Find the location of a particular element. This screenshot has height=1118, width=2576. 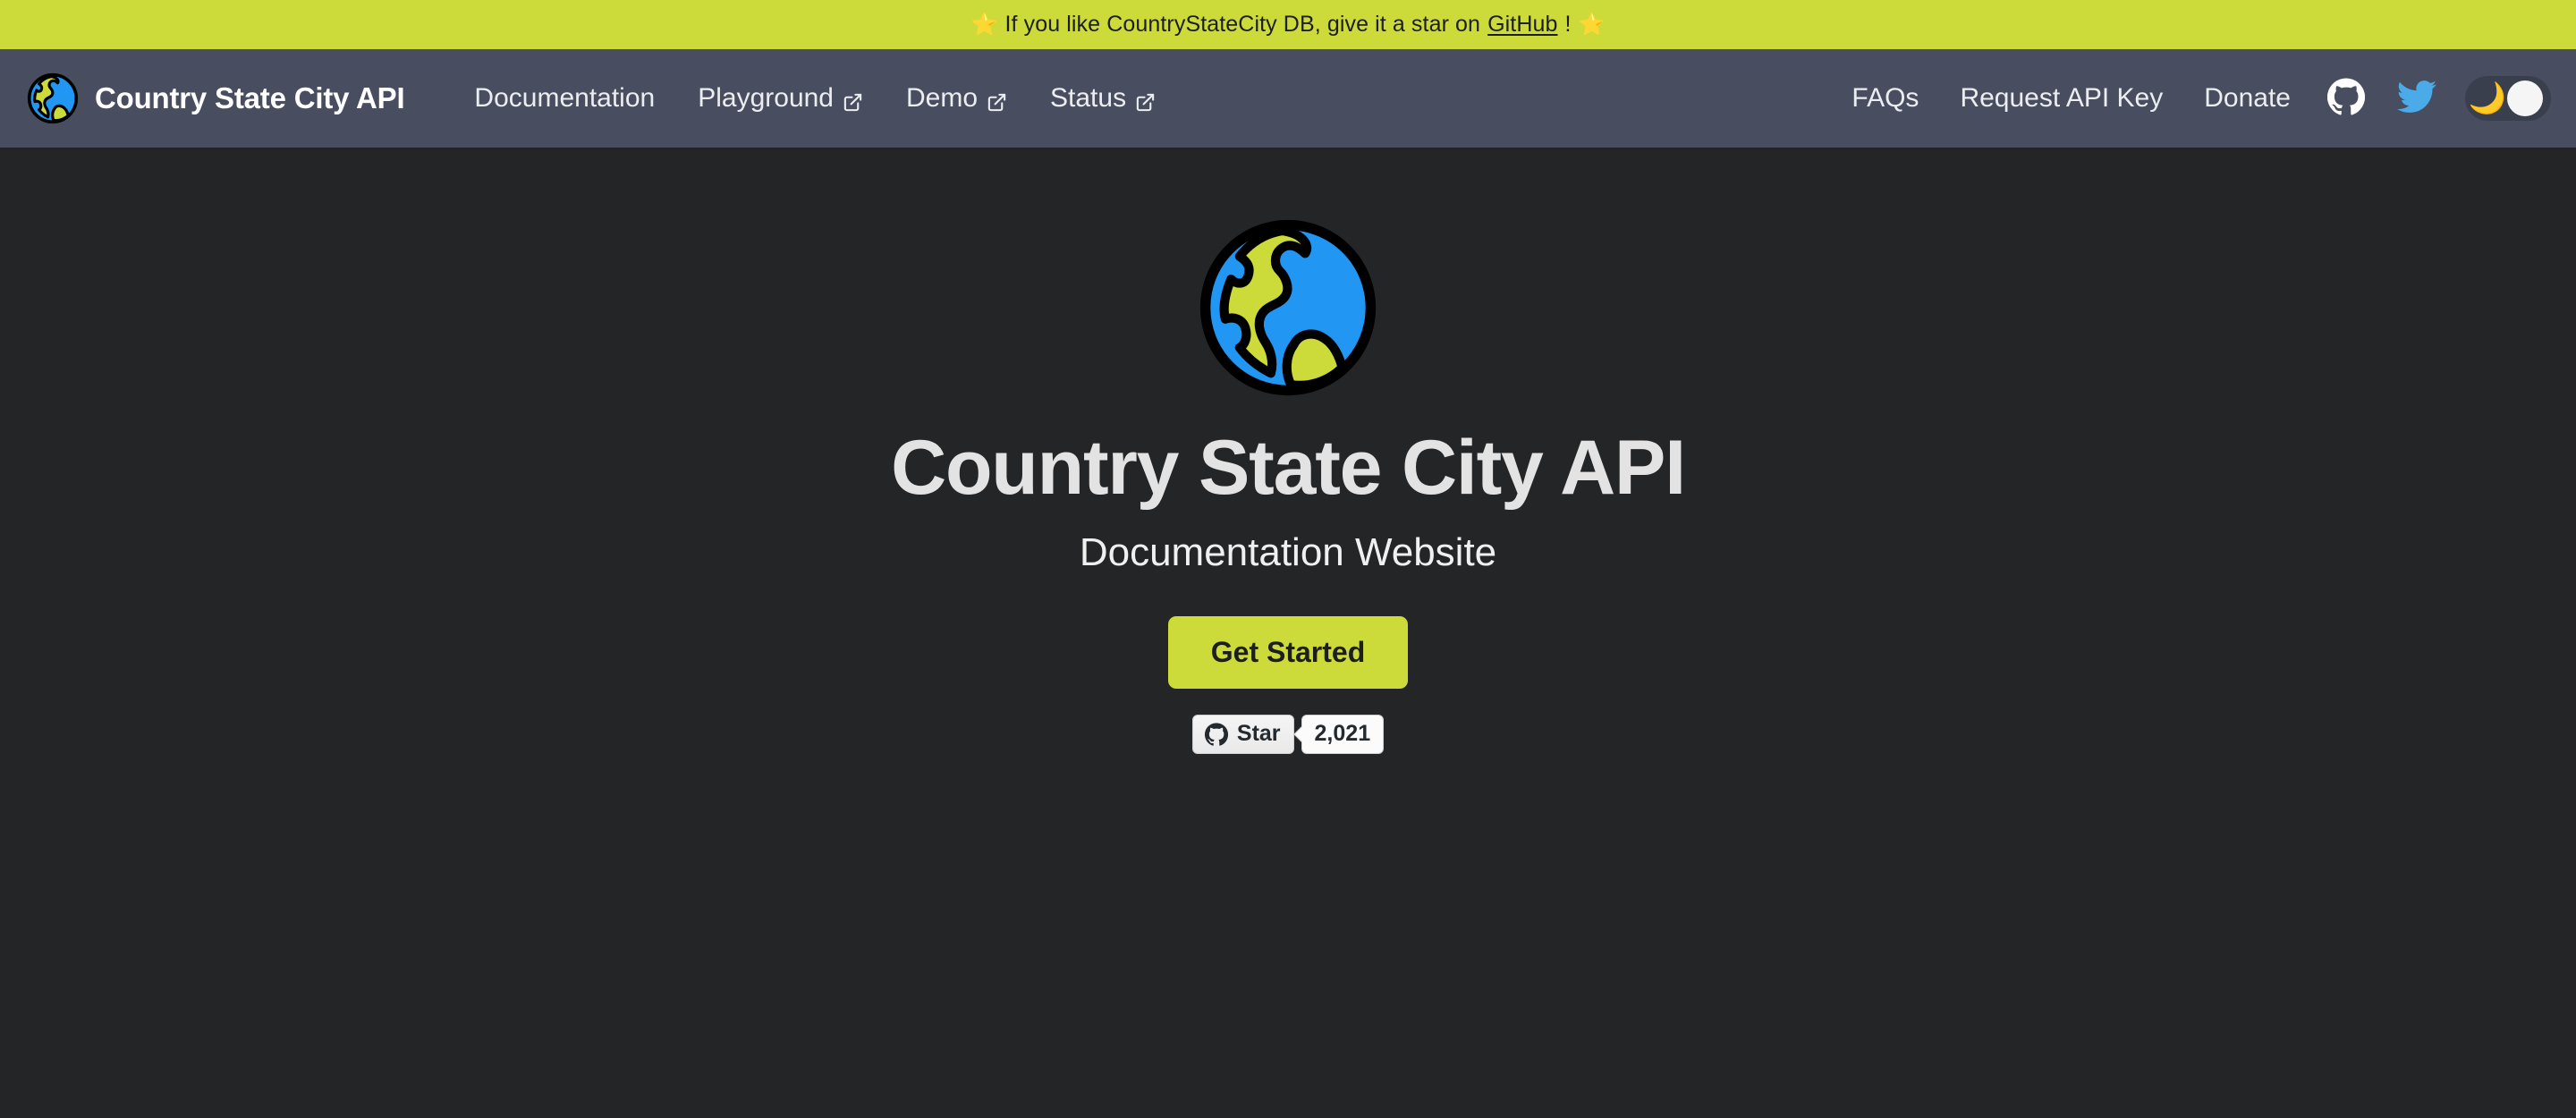

announcement-text-after: ! is located at coordinates (1568, 25).